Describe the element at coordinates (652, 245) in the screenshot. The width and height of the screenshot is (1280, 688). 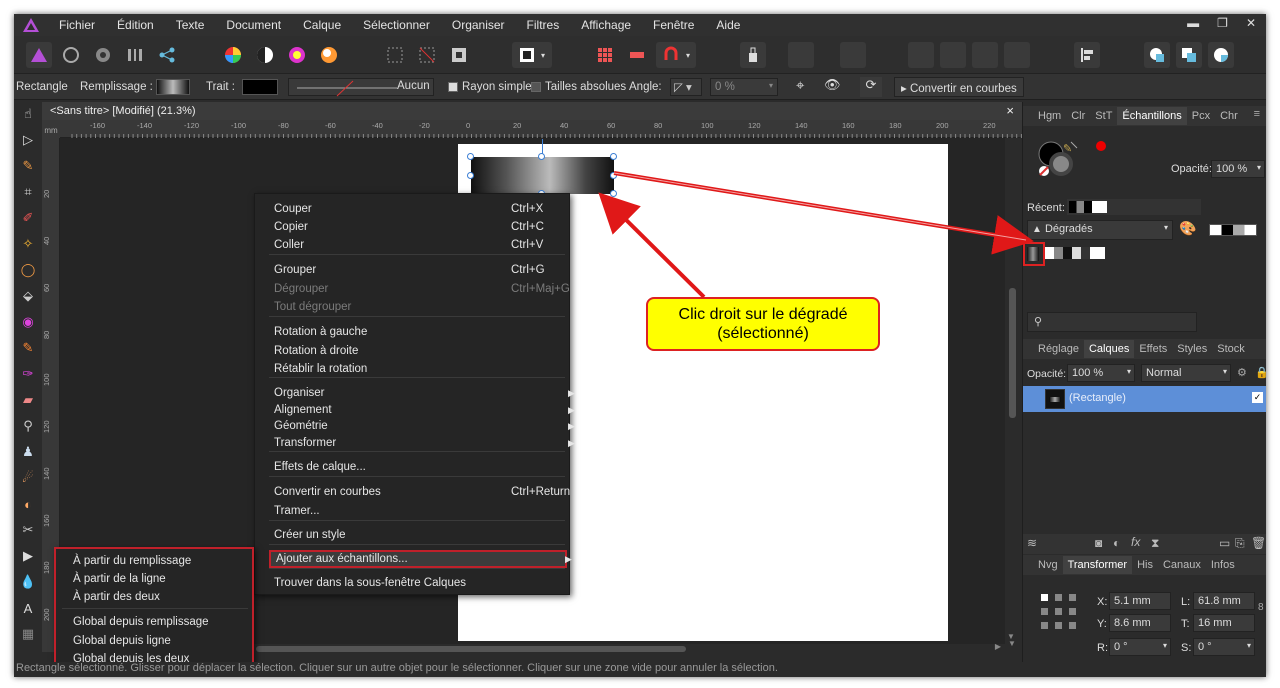
I see `arrow-to-gradient` at that location.